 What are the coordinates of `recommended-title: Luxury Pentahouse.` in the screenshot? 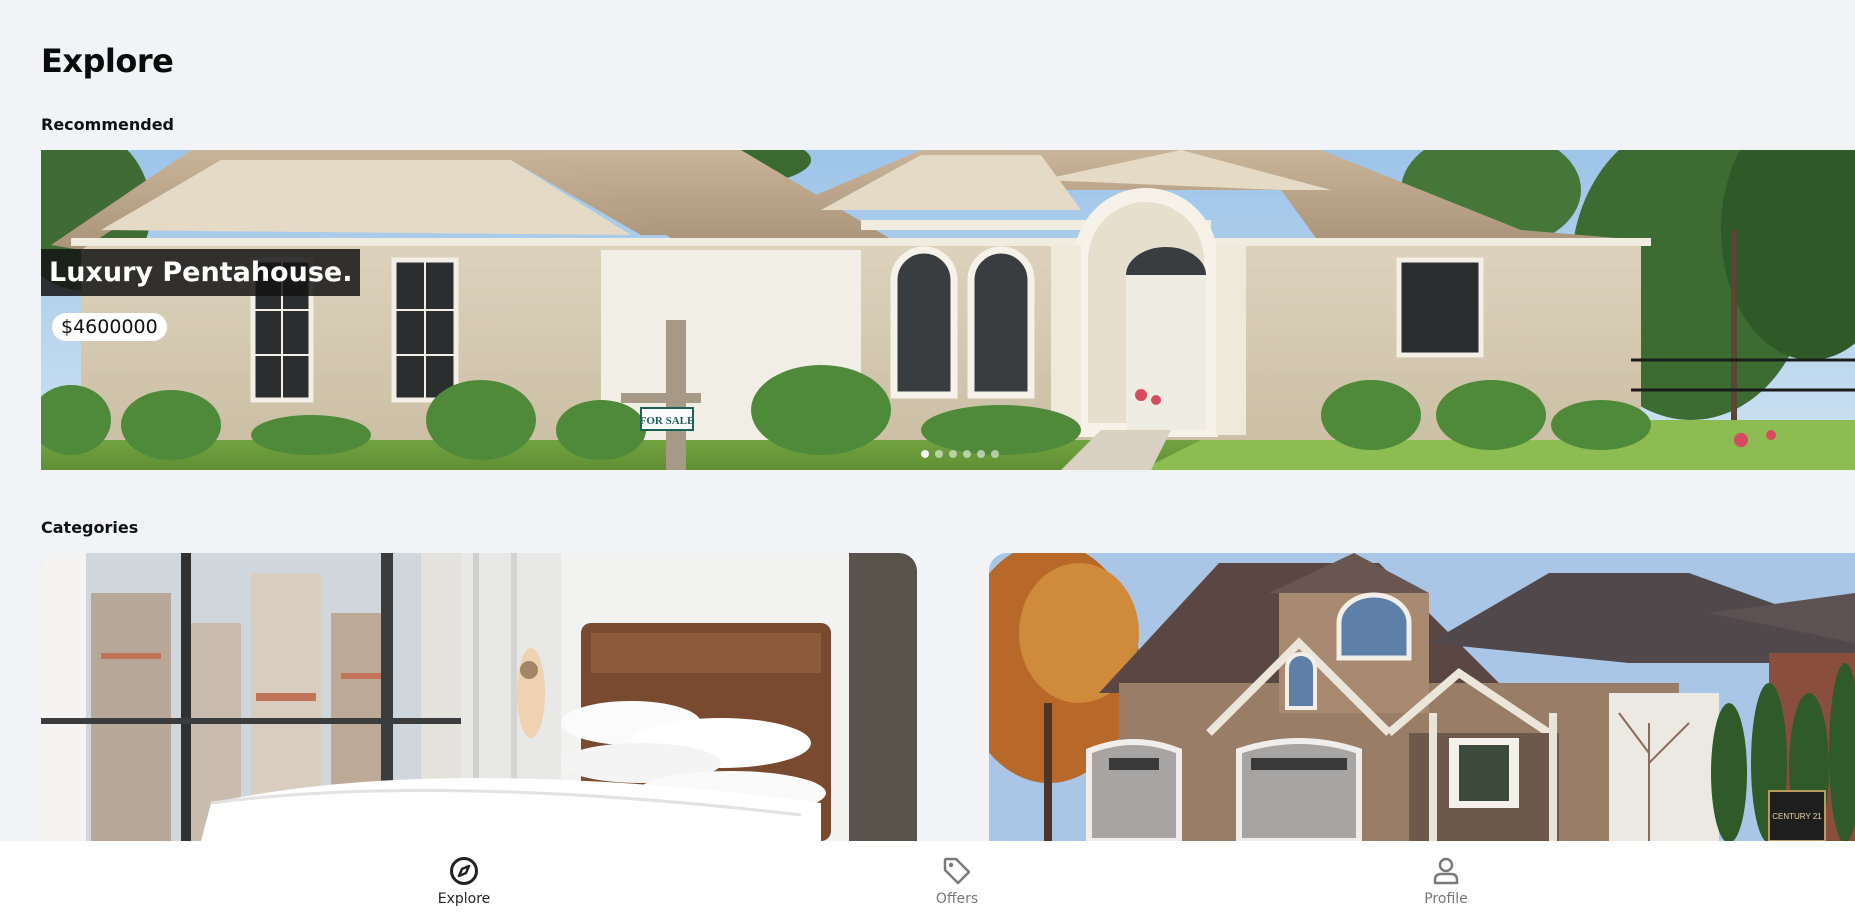 It's located at (201, 272).